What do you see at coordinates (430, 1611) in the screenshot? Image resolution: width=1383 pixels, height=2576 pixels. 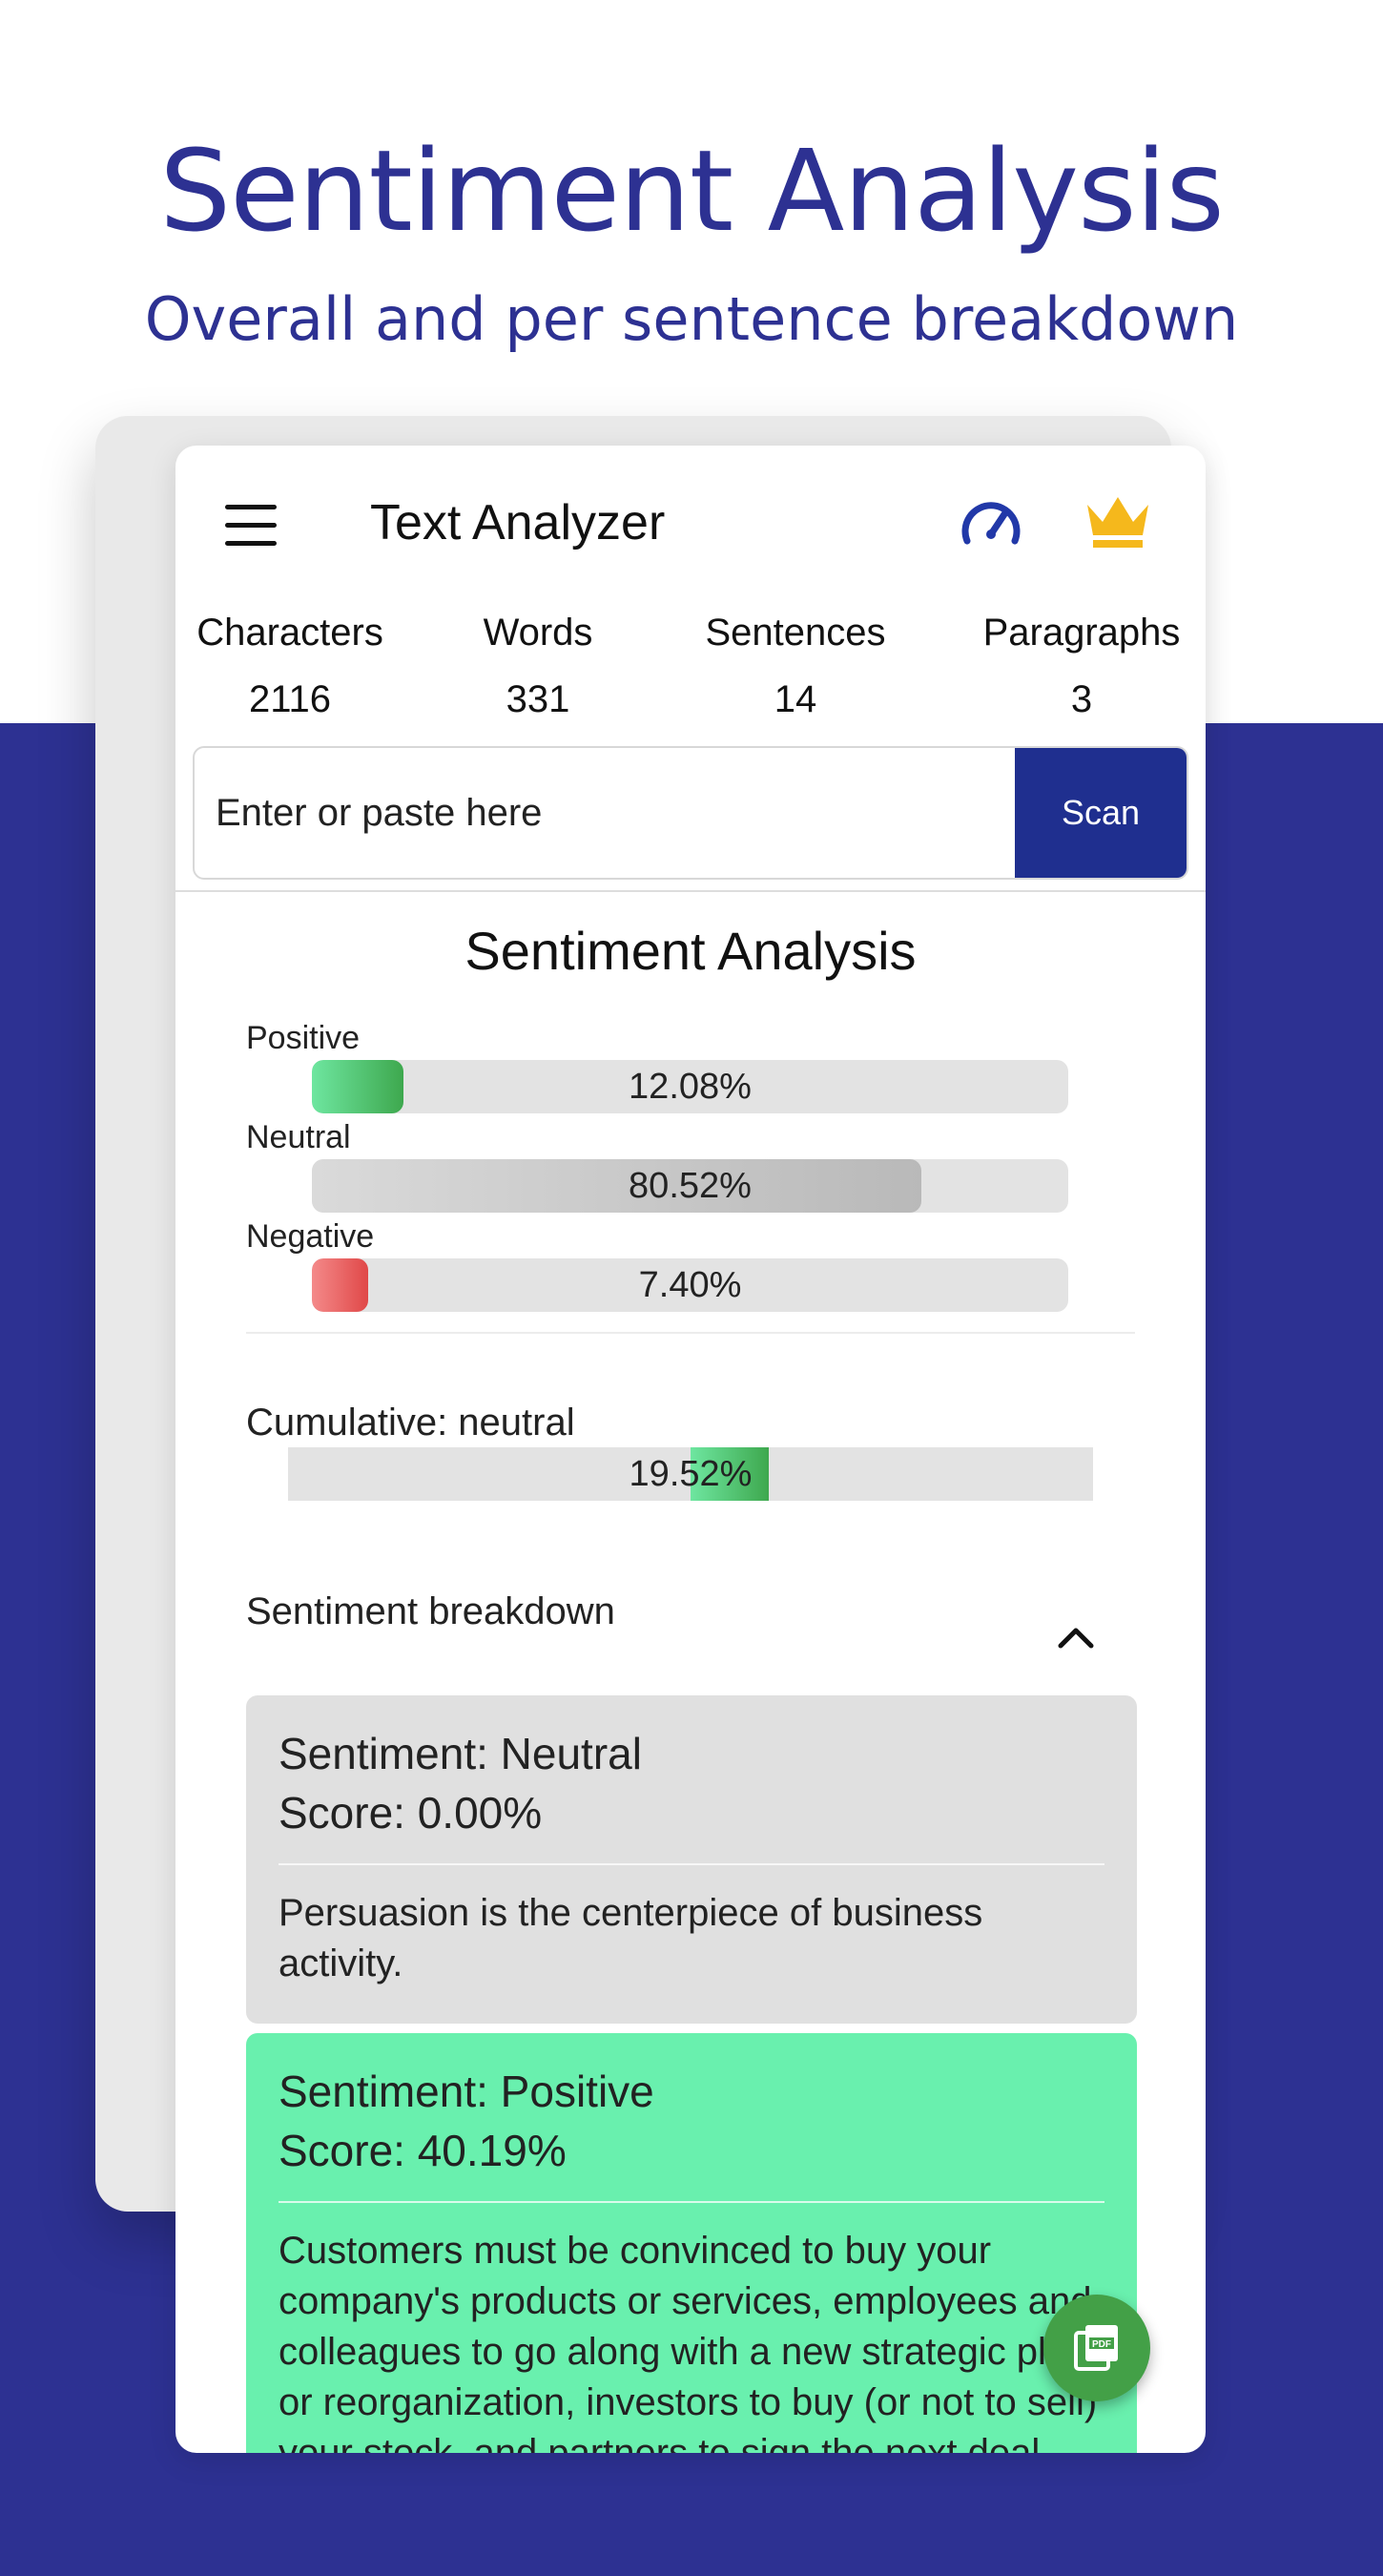 I see `sentiment-breakdown-label: Sentiment breakdown` at bounding box center [430, 1611].